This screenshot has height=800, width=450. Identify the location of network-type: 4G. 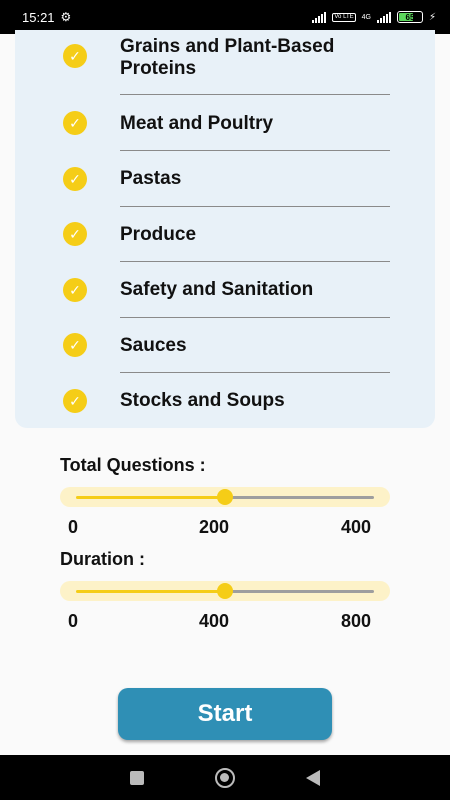
(366, 17).